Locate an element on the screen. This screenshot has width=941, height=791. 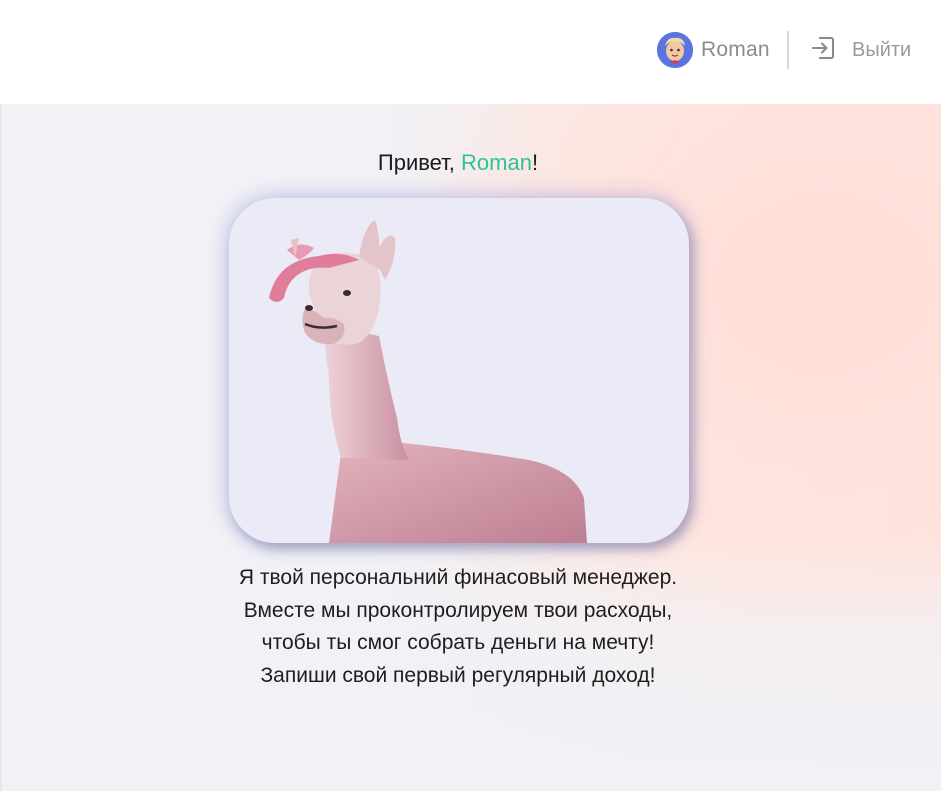
message-line: чтобы ты смог собрать деньги на мечту! is located at coordinates (458, 642).